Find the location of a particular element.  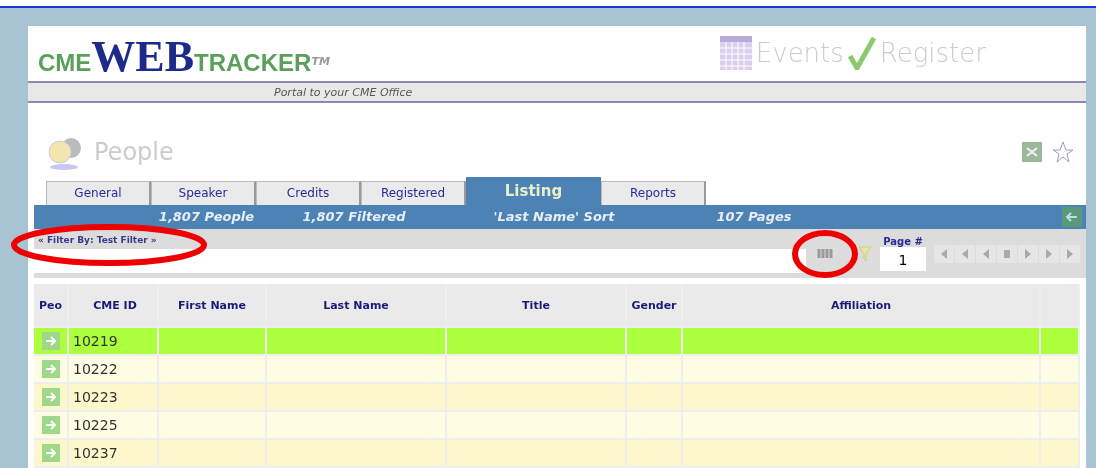

table-cell: 10237 is located at coordinates (114, 453).